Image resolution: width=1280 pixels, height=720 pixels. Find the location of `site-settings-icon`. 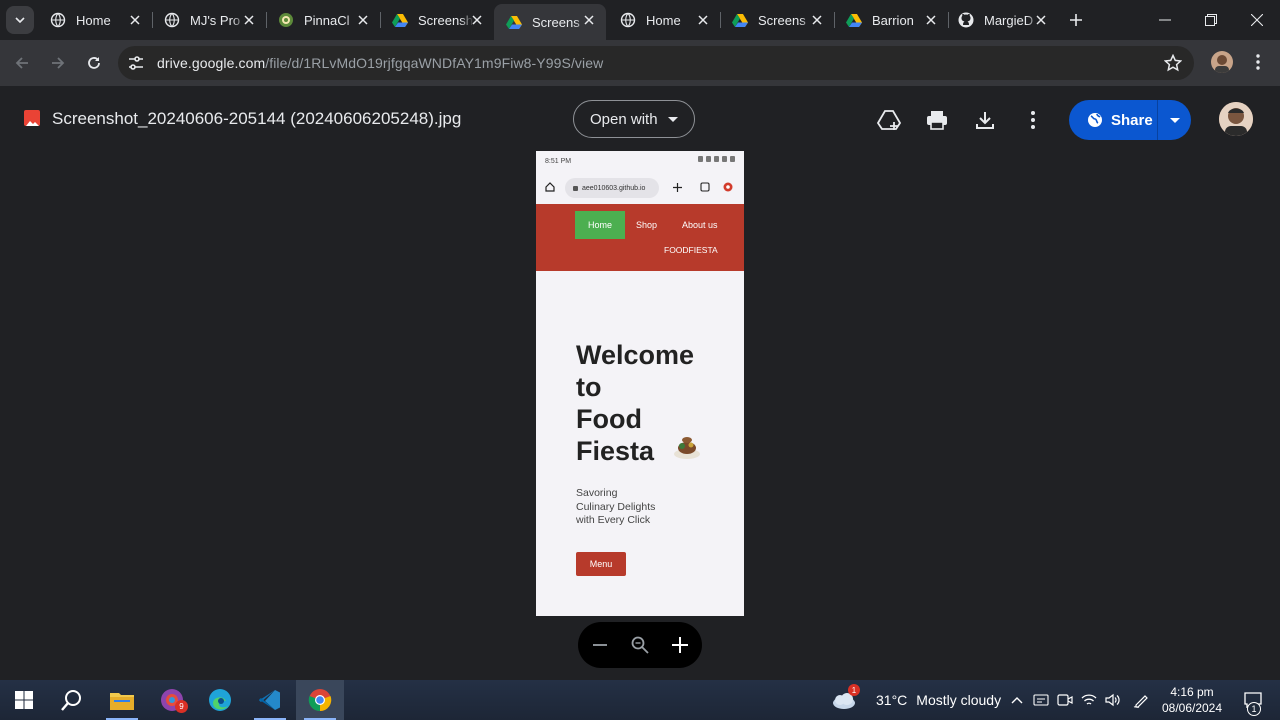

site-settings-icon is located at coordinates (138, 63).